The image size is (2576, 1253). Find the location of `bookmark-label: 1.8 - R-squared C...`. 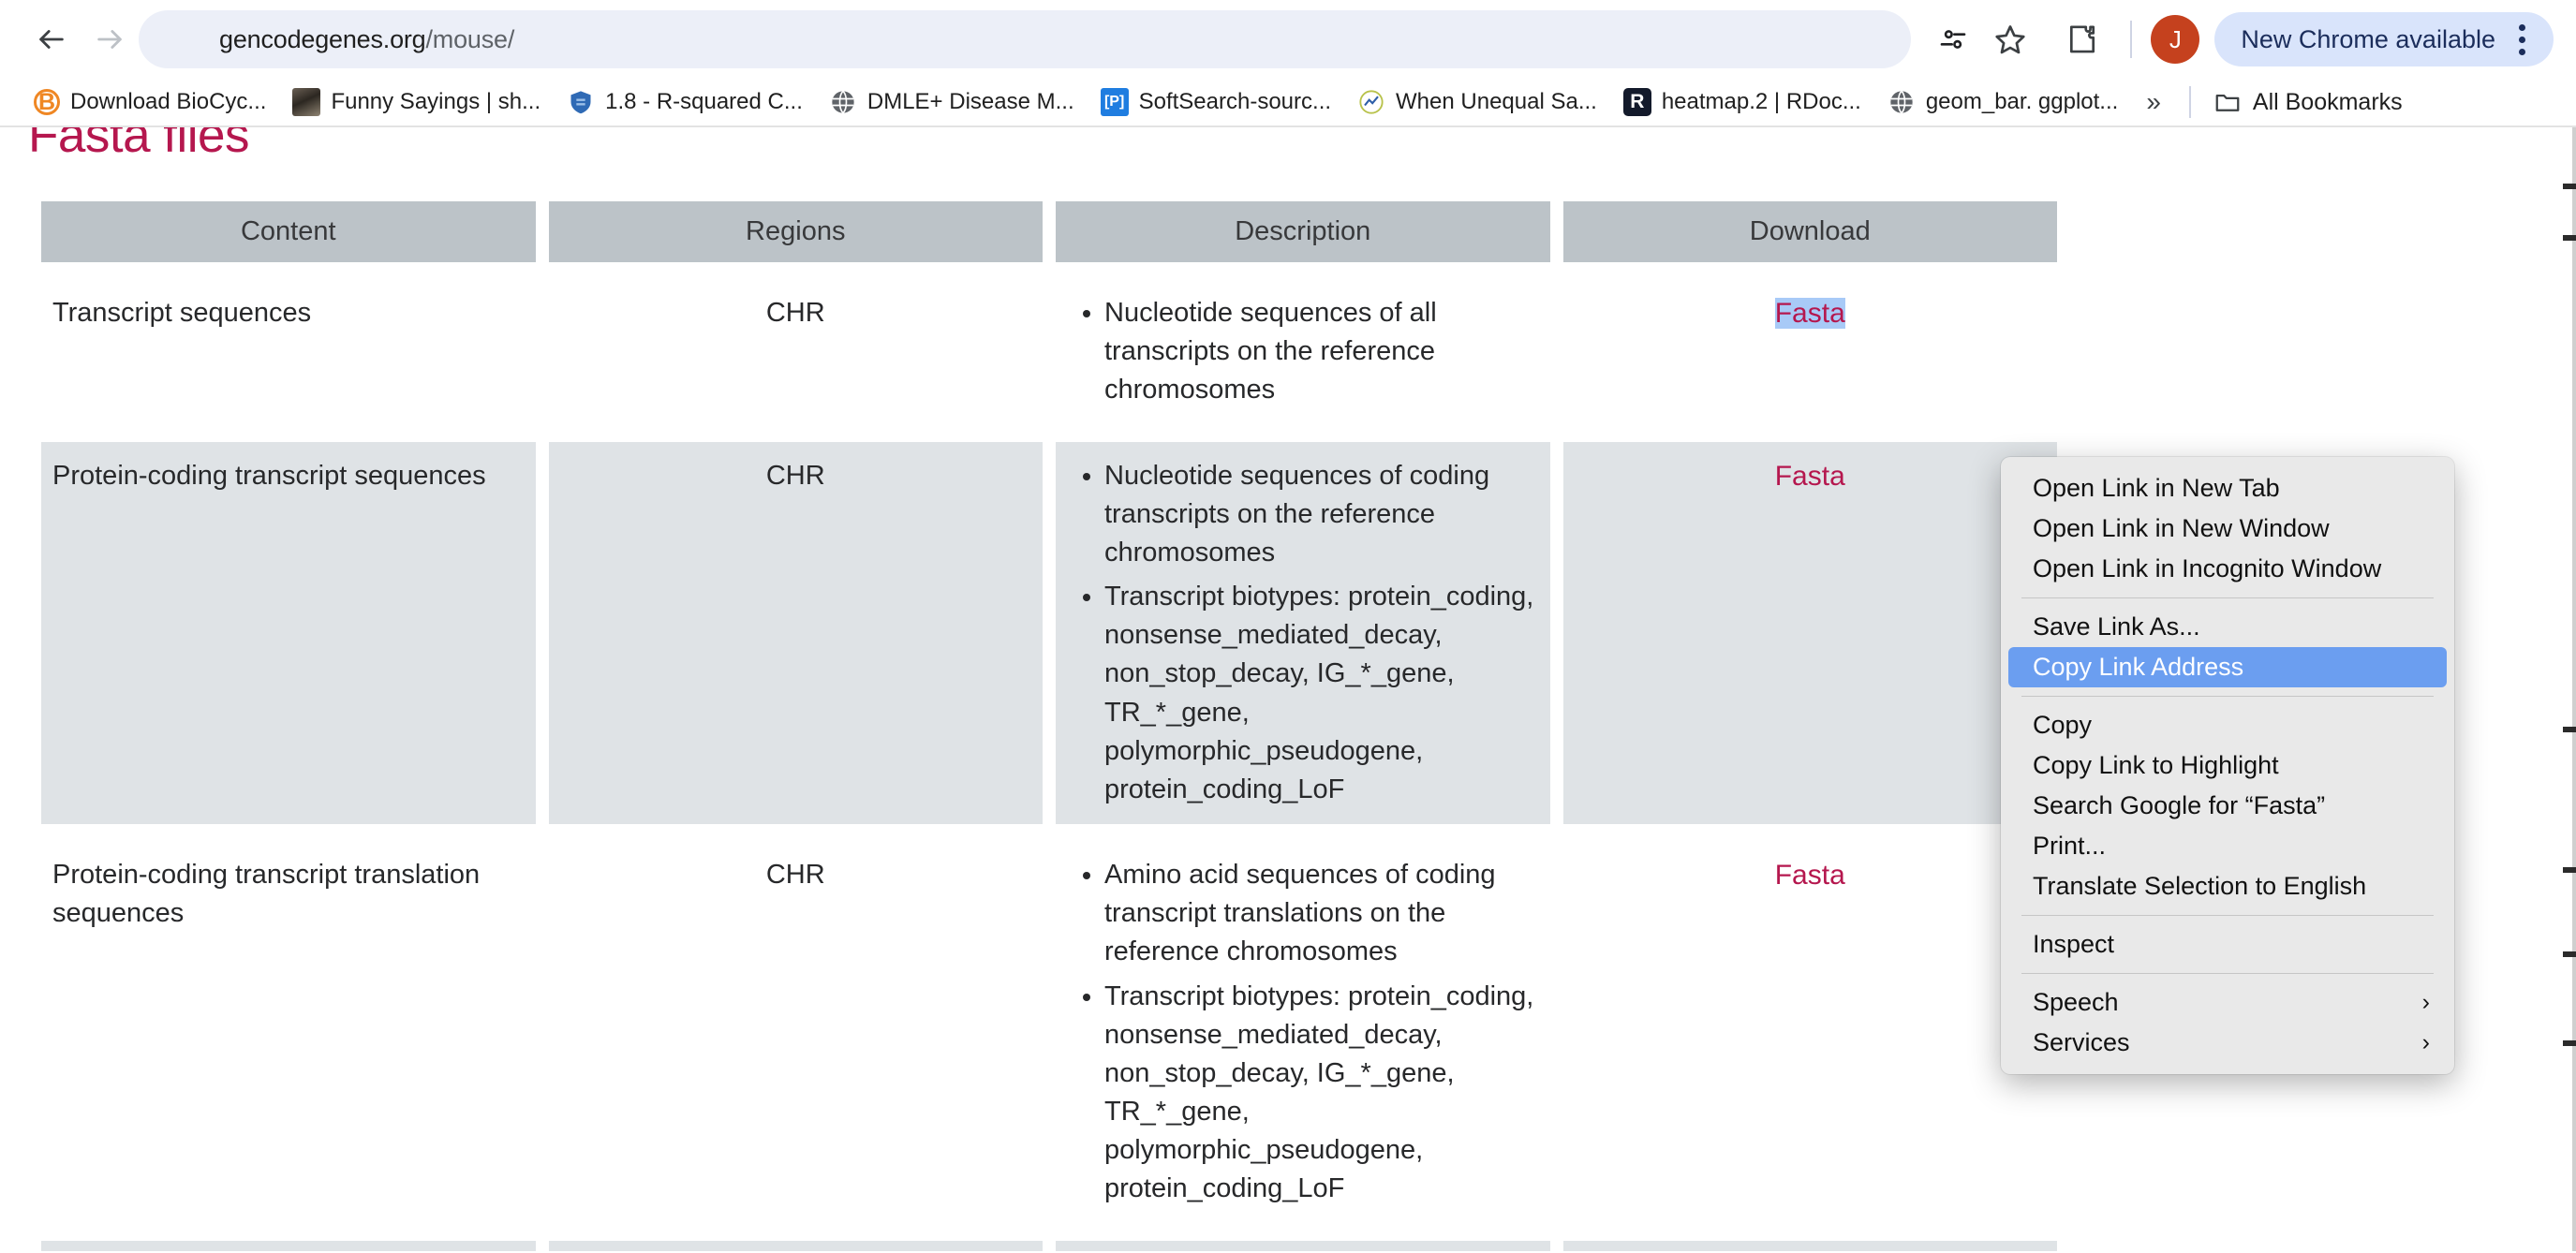

bookmark-label: 1.8 - R-squared C... is located at coordinates (704, 101).